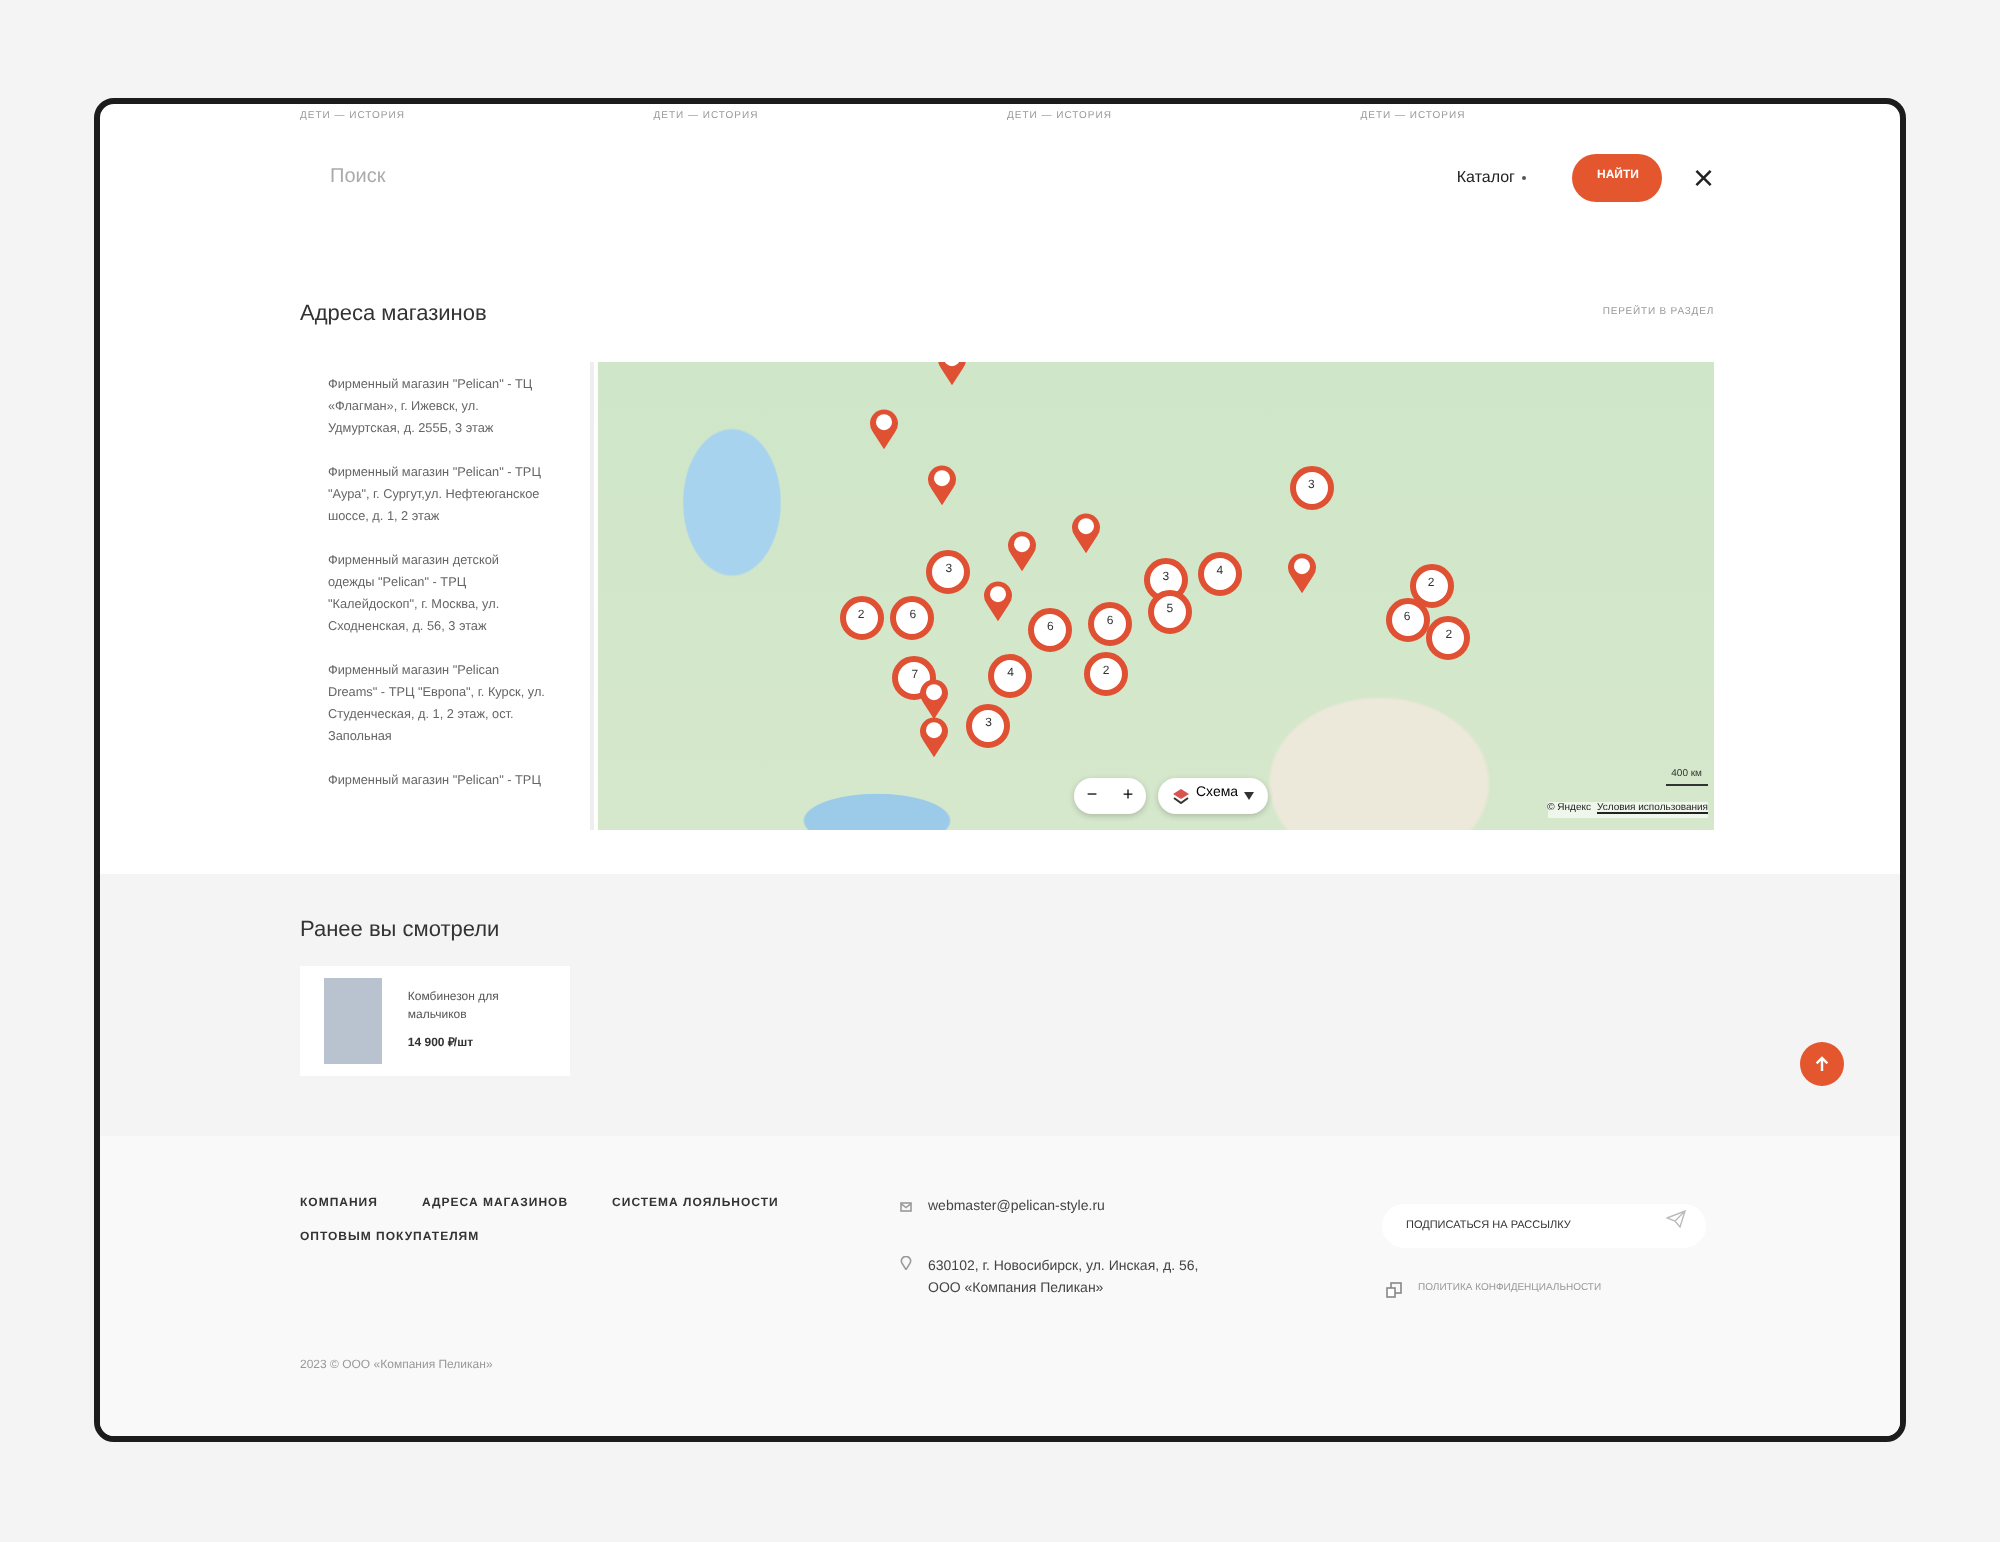  What do you see at coordinates (393, 314) in the screenshot?
I see `section-title: Адреса магазинов` at bounding box center [393, 314].